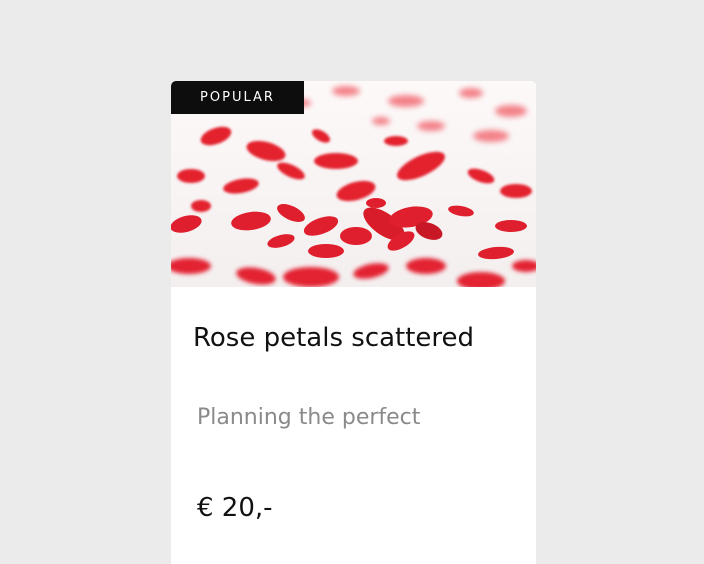  I want to click on product-price: € 20,-, so click(235, 508).